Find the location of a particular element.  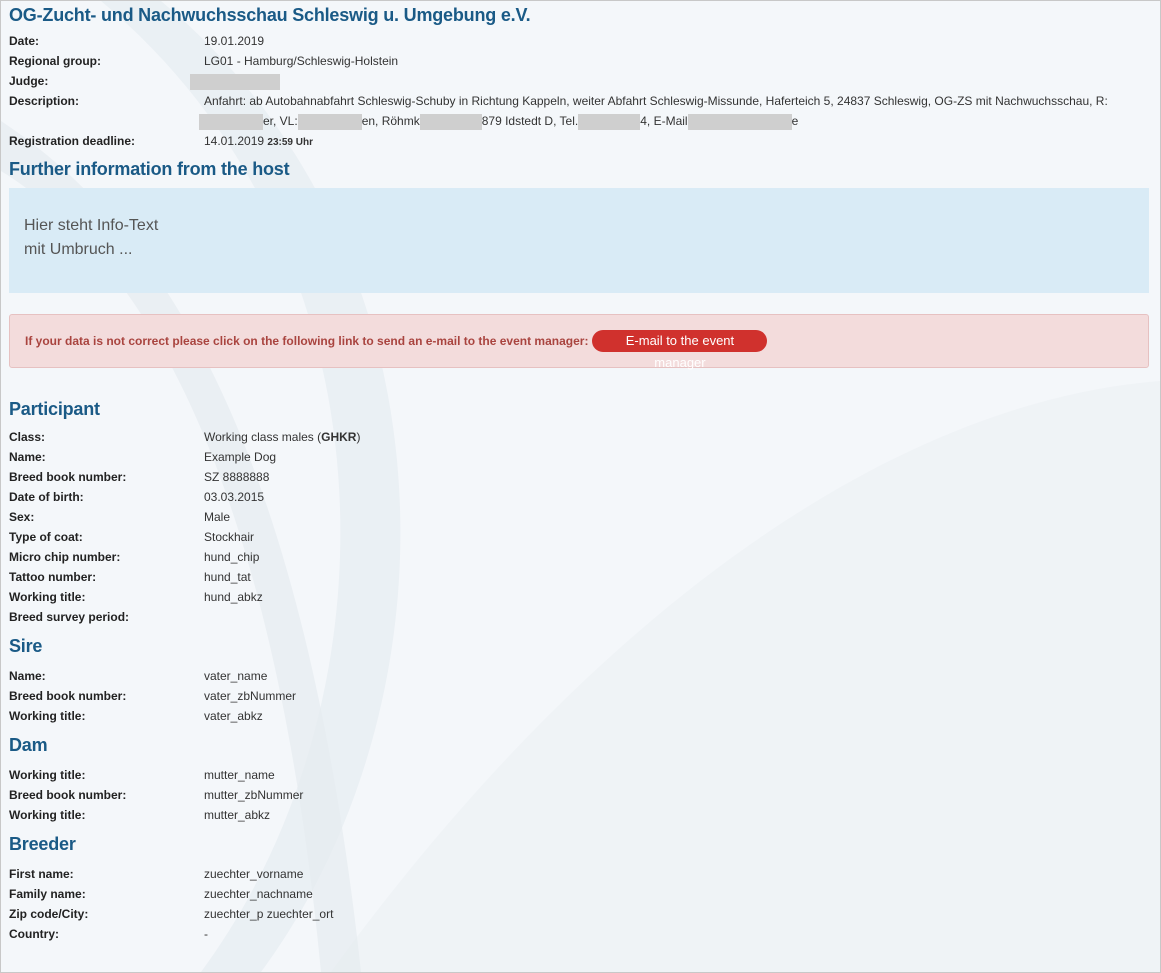

participant-field-label: Type of coat: is located at coordinates (46, 537).